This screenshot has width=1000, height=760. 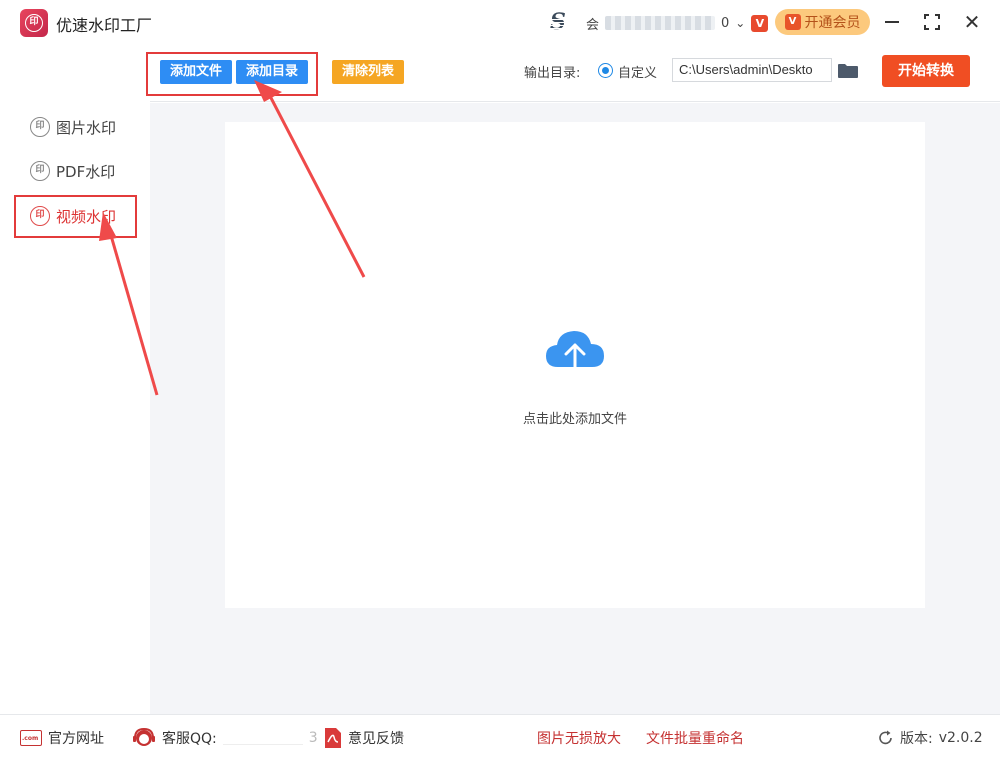 I want to click on sidebar-item-image-watermark: 印 图片水印, so click(x=73, y=127).